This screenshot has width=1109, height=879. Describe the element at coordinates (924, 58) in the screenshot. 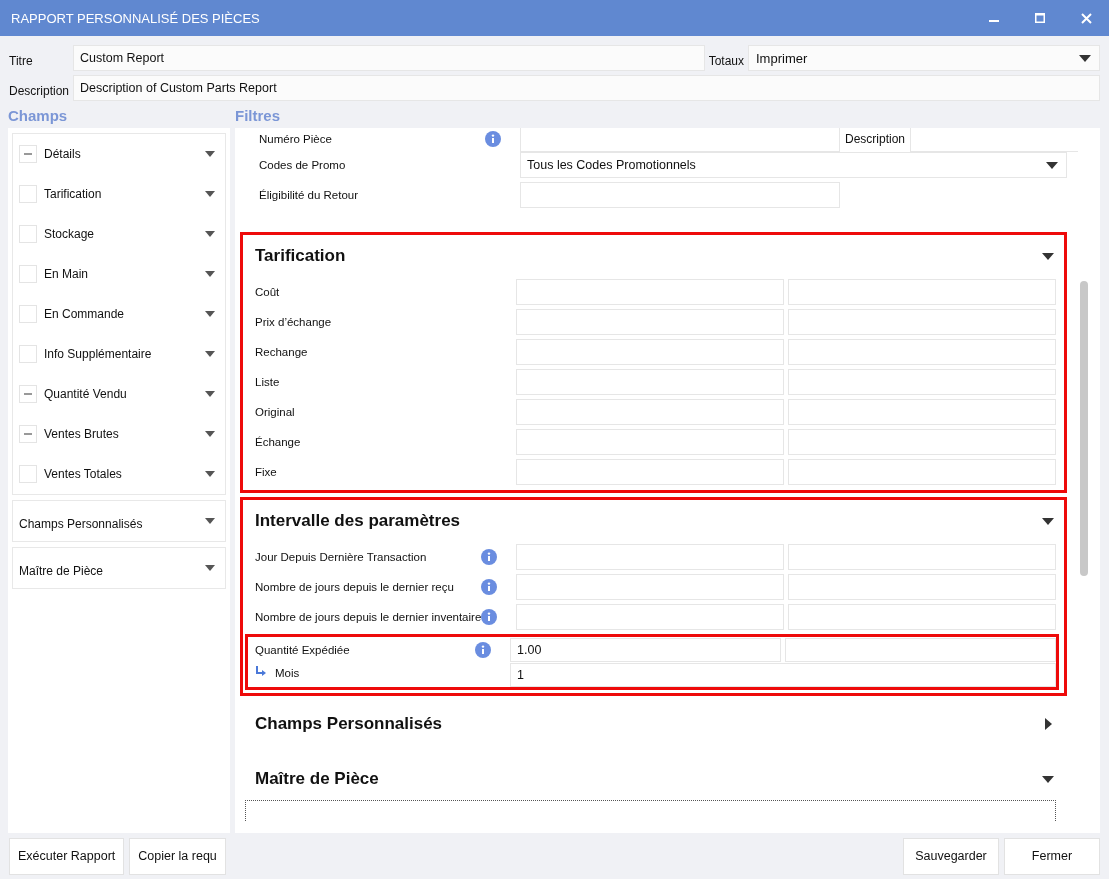

I see `totals-dropdown: Imprimer` at that location.